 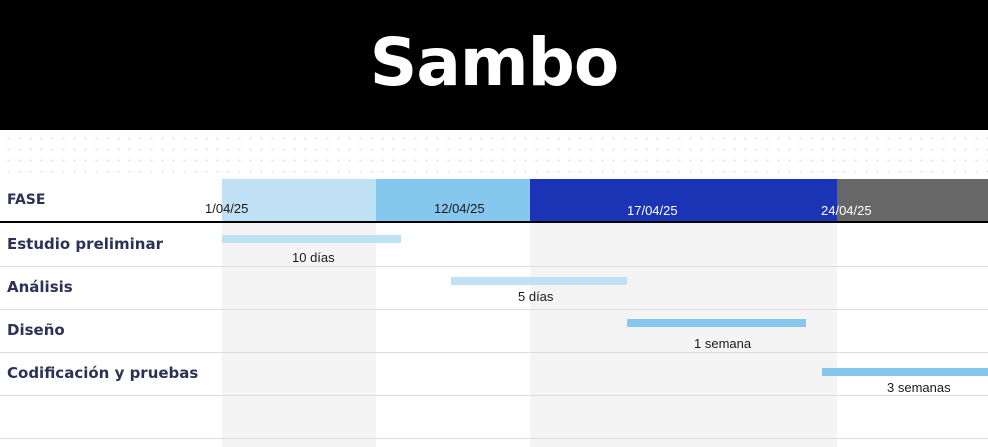 I want to click on task-bar-estudio-preliminar, so click(x=311, y=239).